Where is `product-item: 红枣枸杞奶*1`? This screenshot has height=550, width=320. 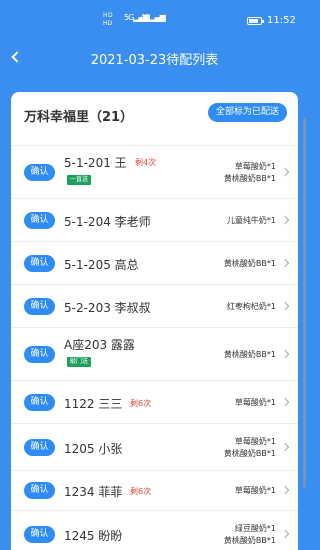 product-item: 红枣枸杞奶*1 is located at coordinates (251, 306).